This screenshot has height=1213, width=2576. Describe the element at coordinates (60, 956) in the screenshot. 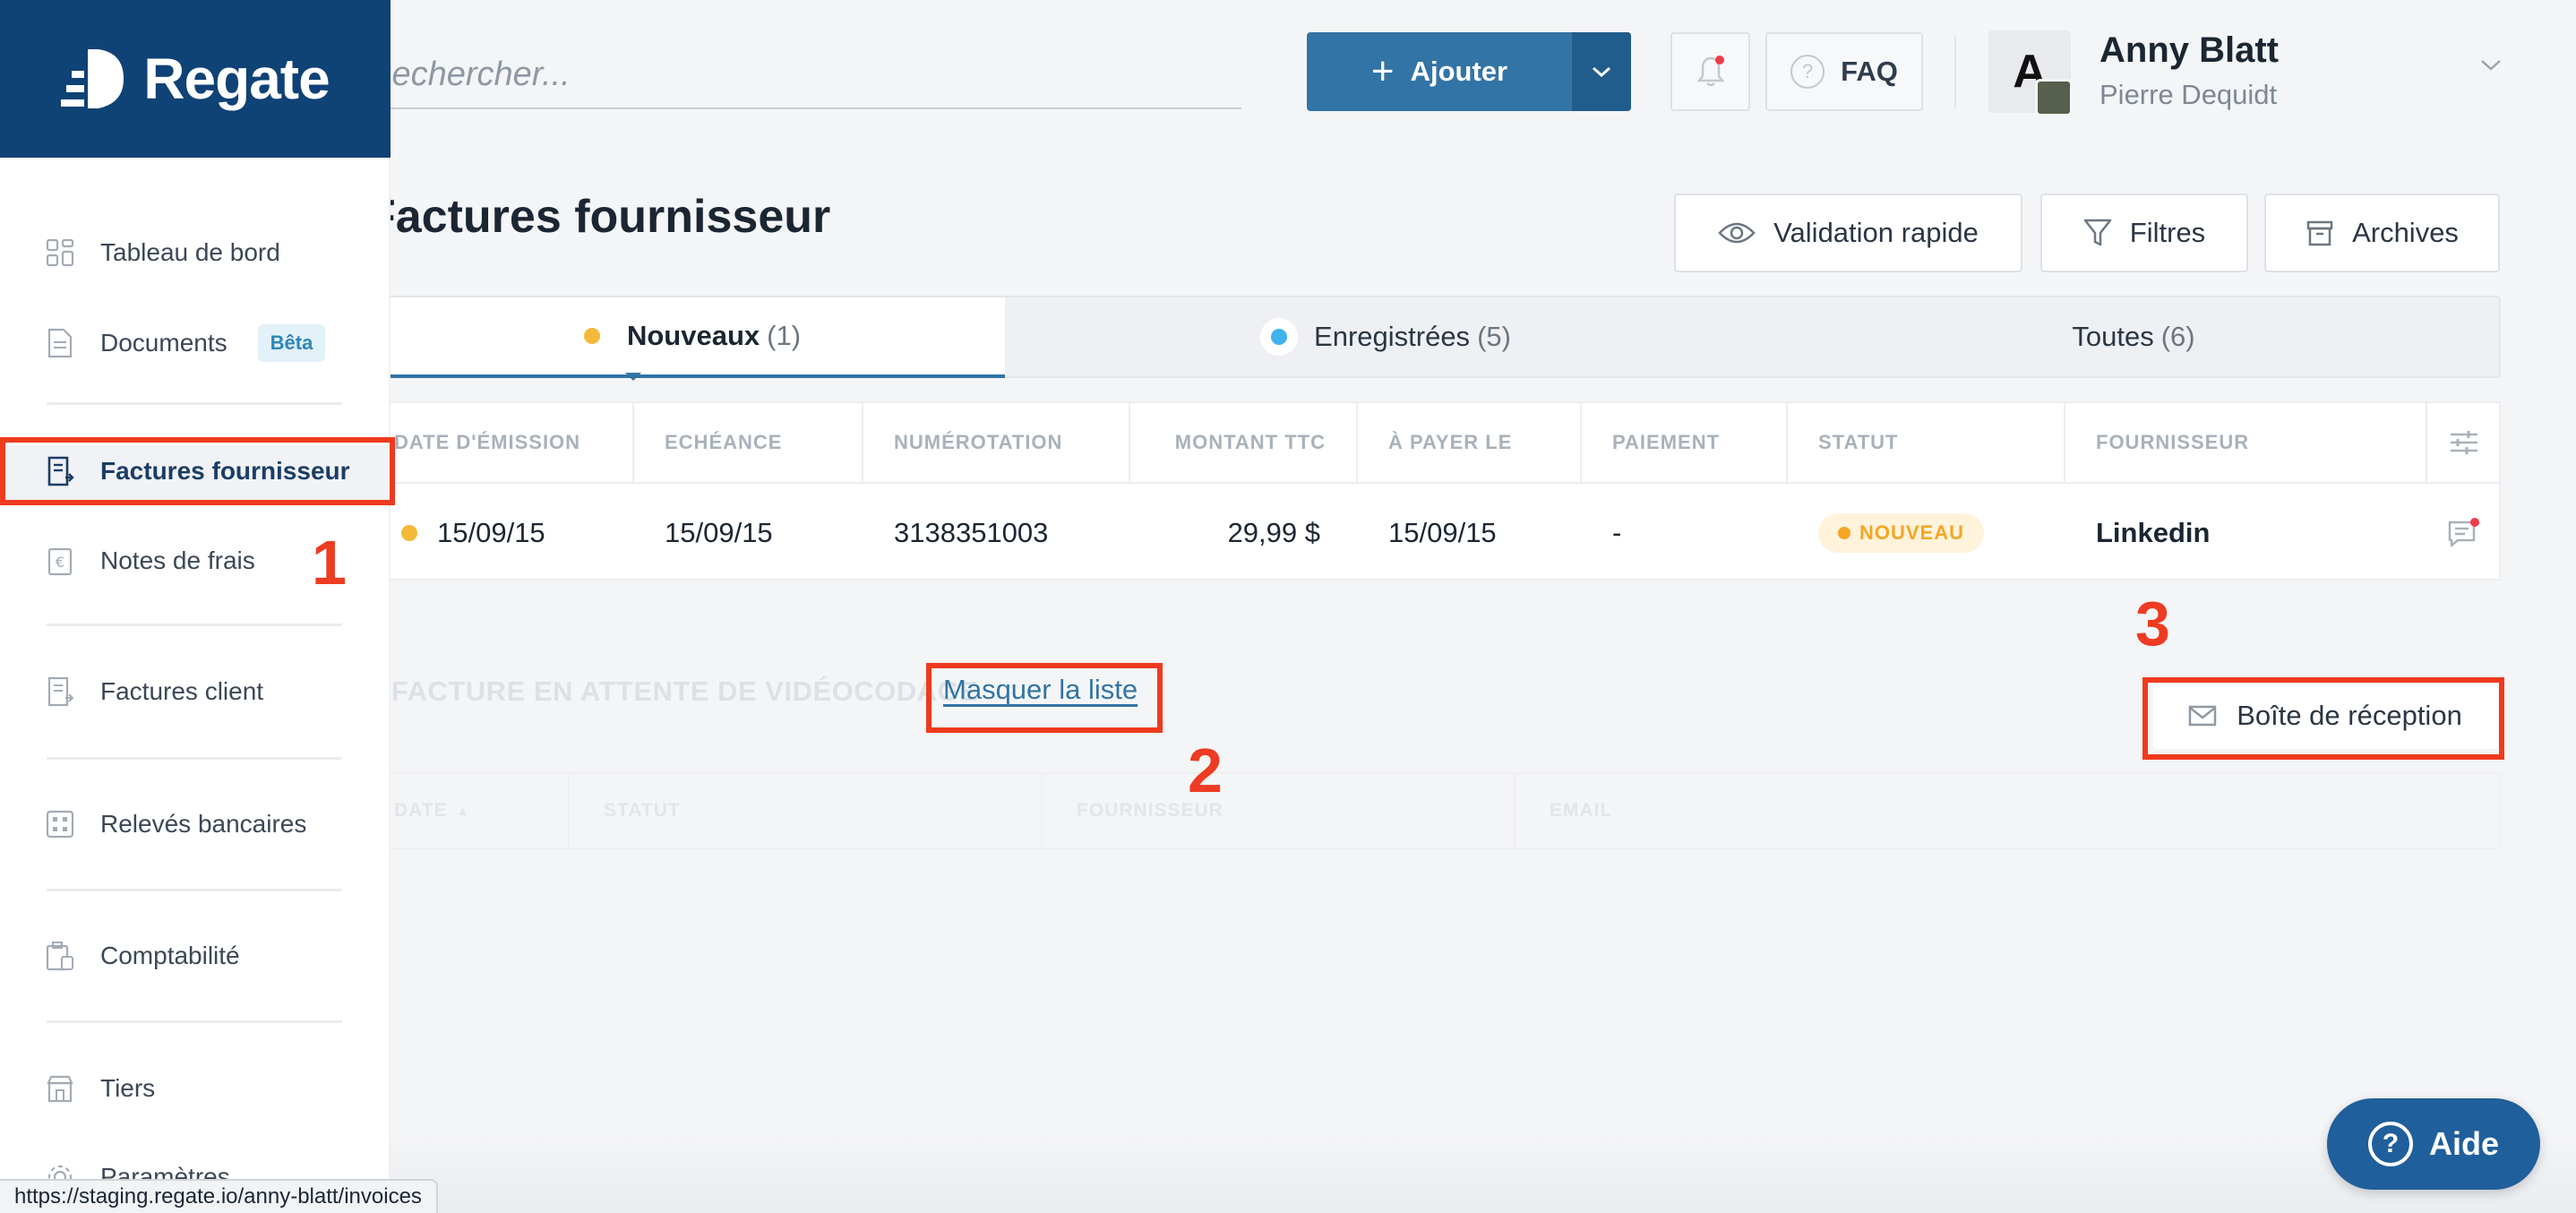

I see `accounting-icon` at that location.